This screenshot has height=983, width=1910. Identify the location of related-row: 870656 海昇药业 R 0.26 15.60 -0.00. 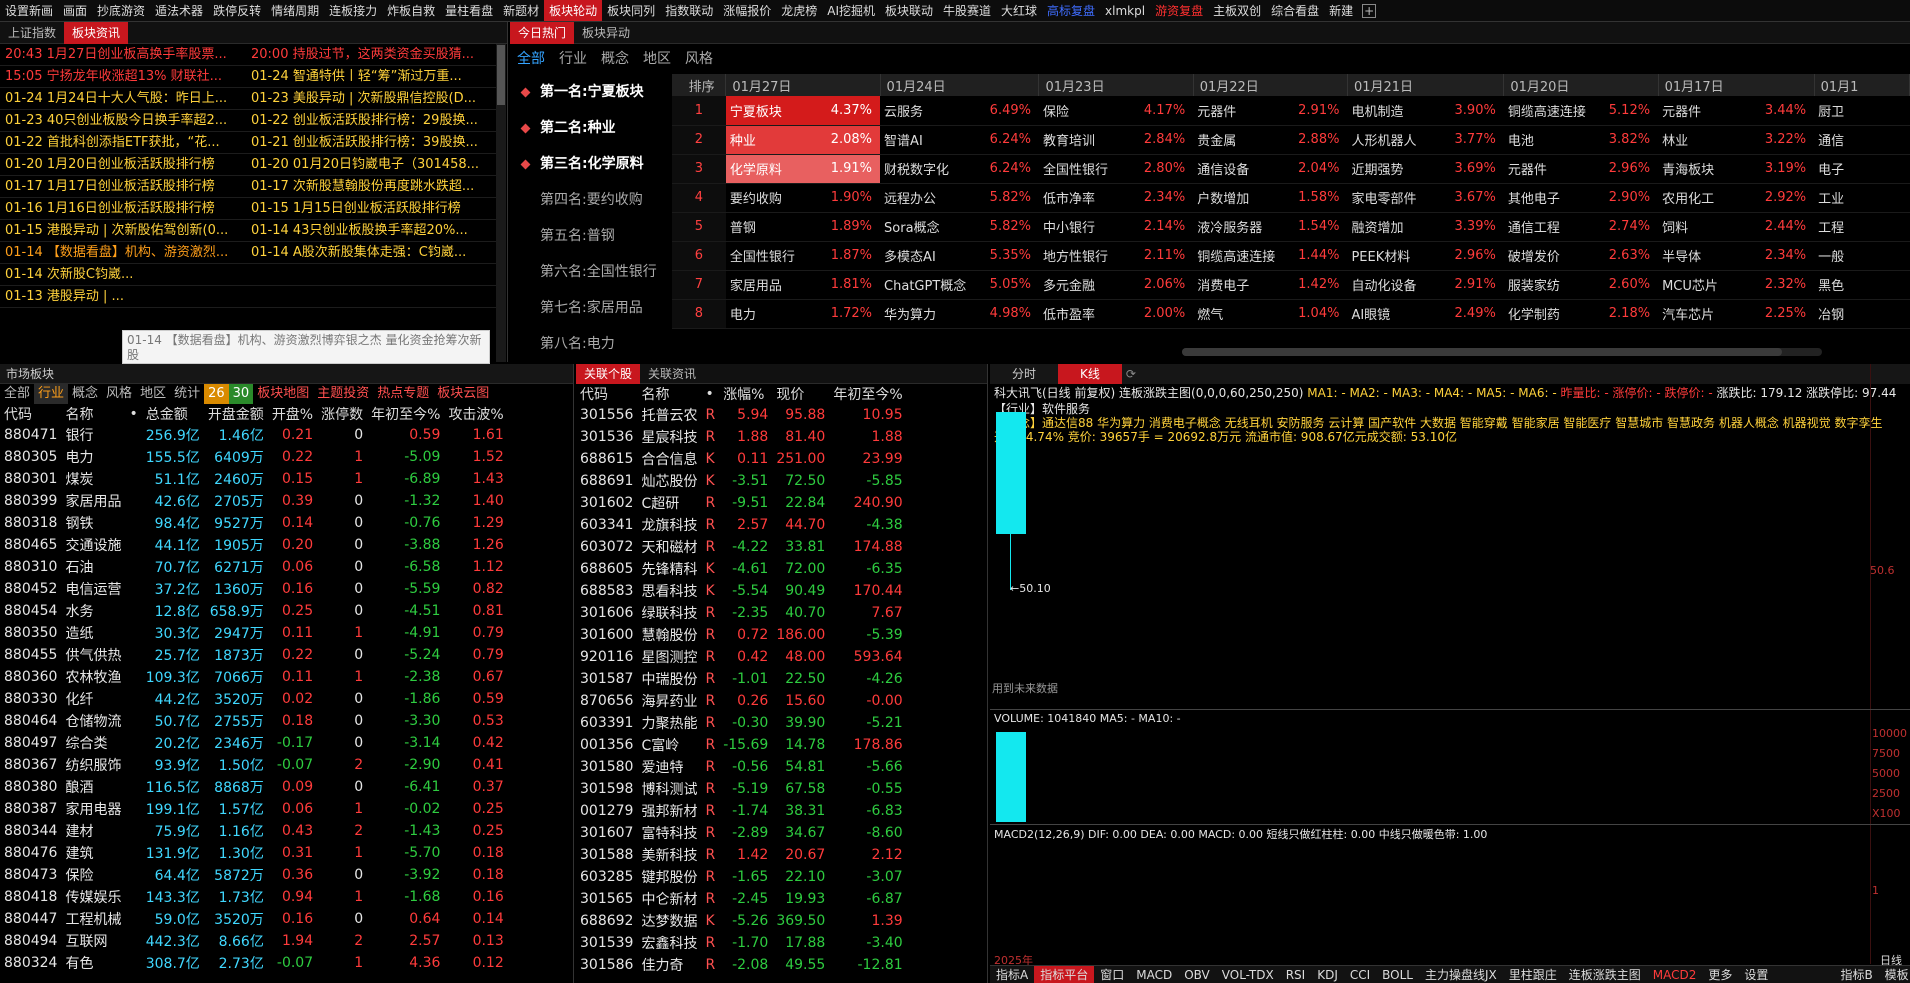
(741, 701).